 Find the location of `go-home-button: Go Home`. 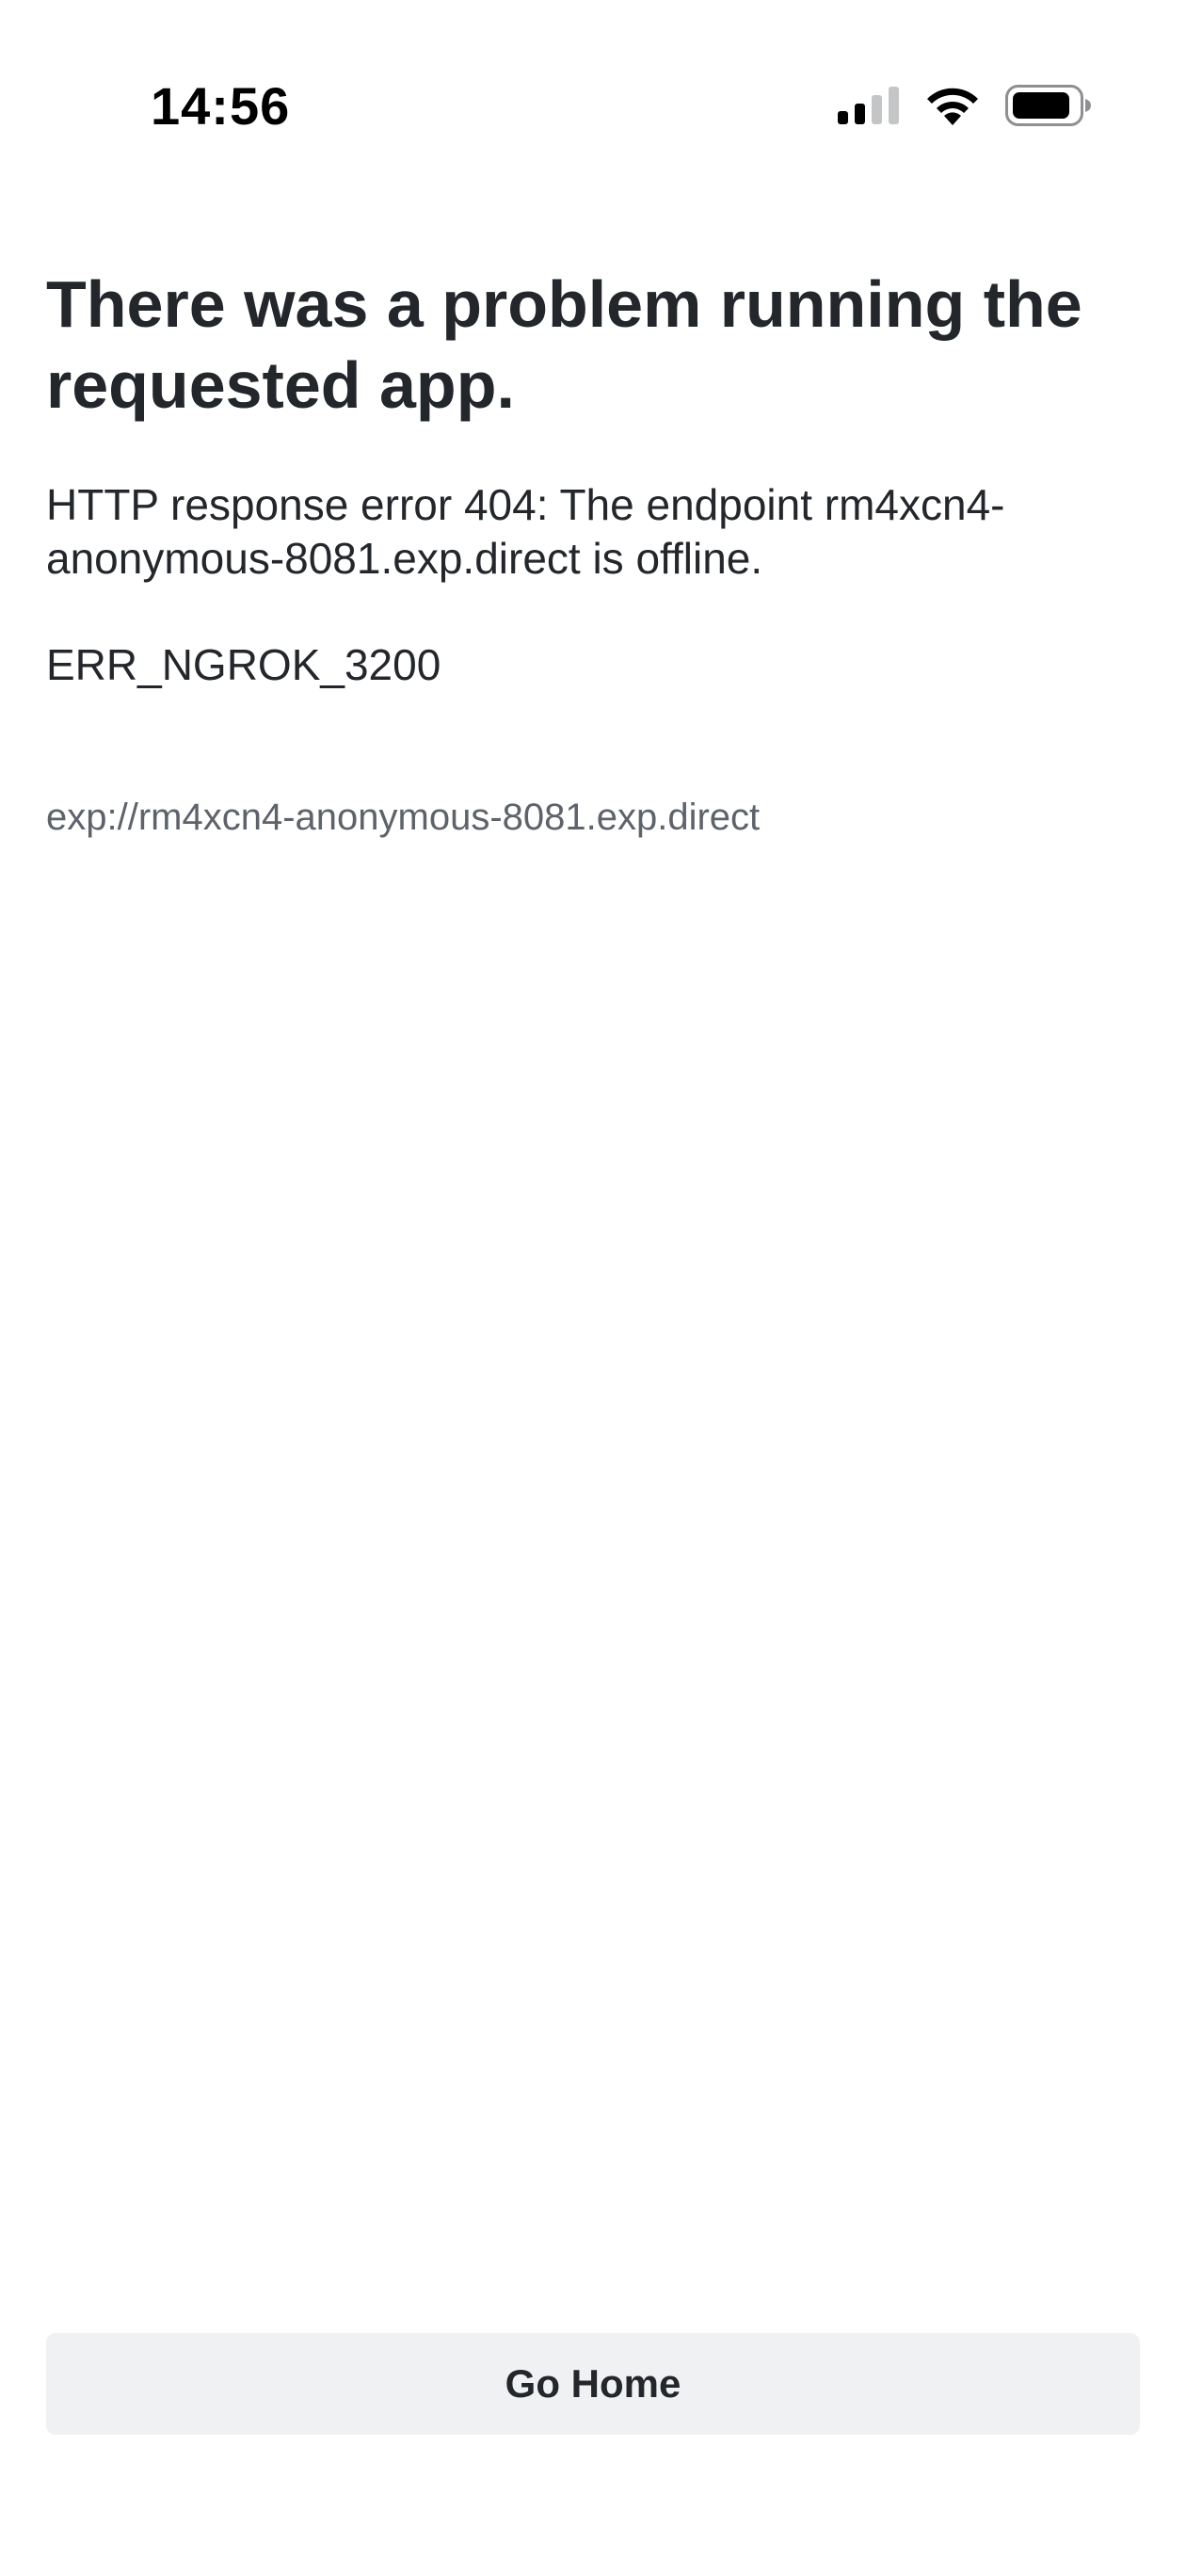

go-home-button: Go Home is located at coordinates (593, 2384).